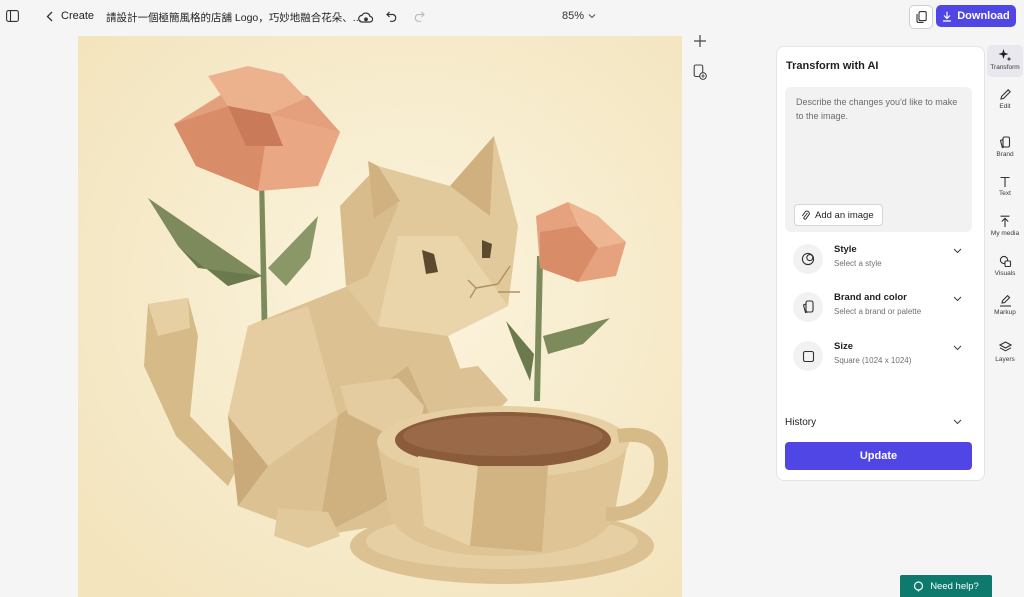 The height and width of the screenshot is (597, 1024). I want to click on pencil-icon, so click(1005, 94).